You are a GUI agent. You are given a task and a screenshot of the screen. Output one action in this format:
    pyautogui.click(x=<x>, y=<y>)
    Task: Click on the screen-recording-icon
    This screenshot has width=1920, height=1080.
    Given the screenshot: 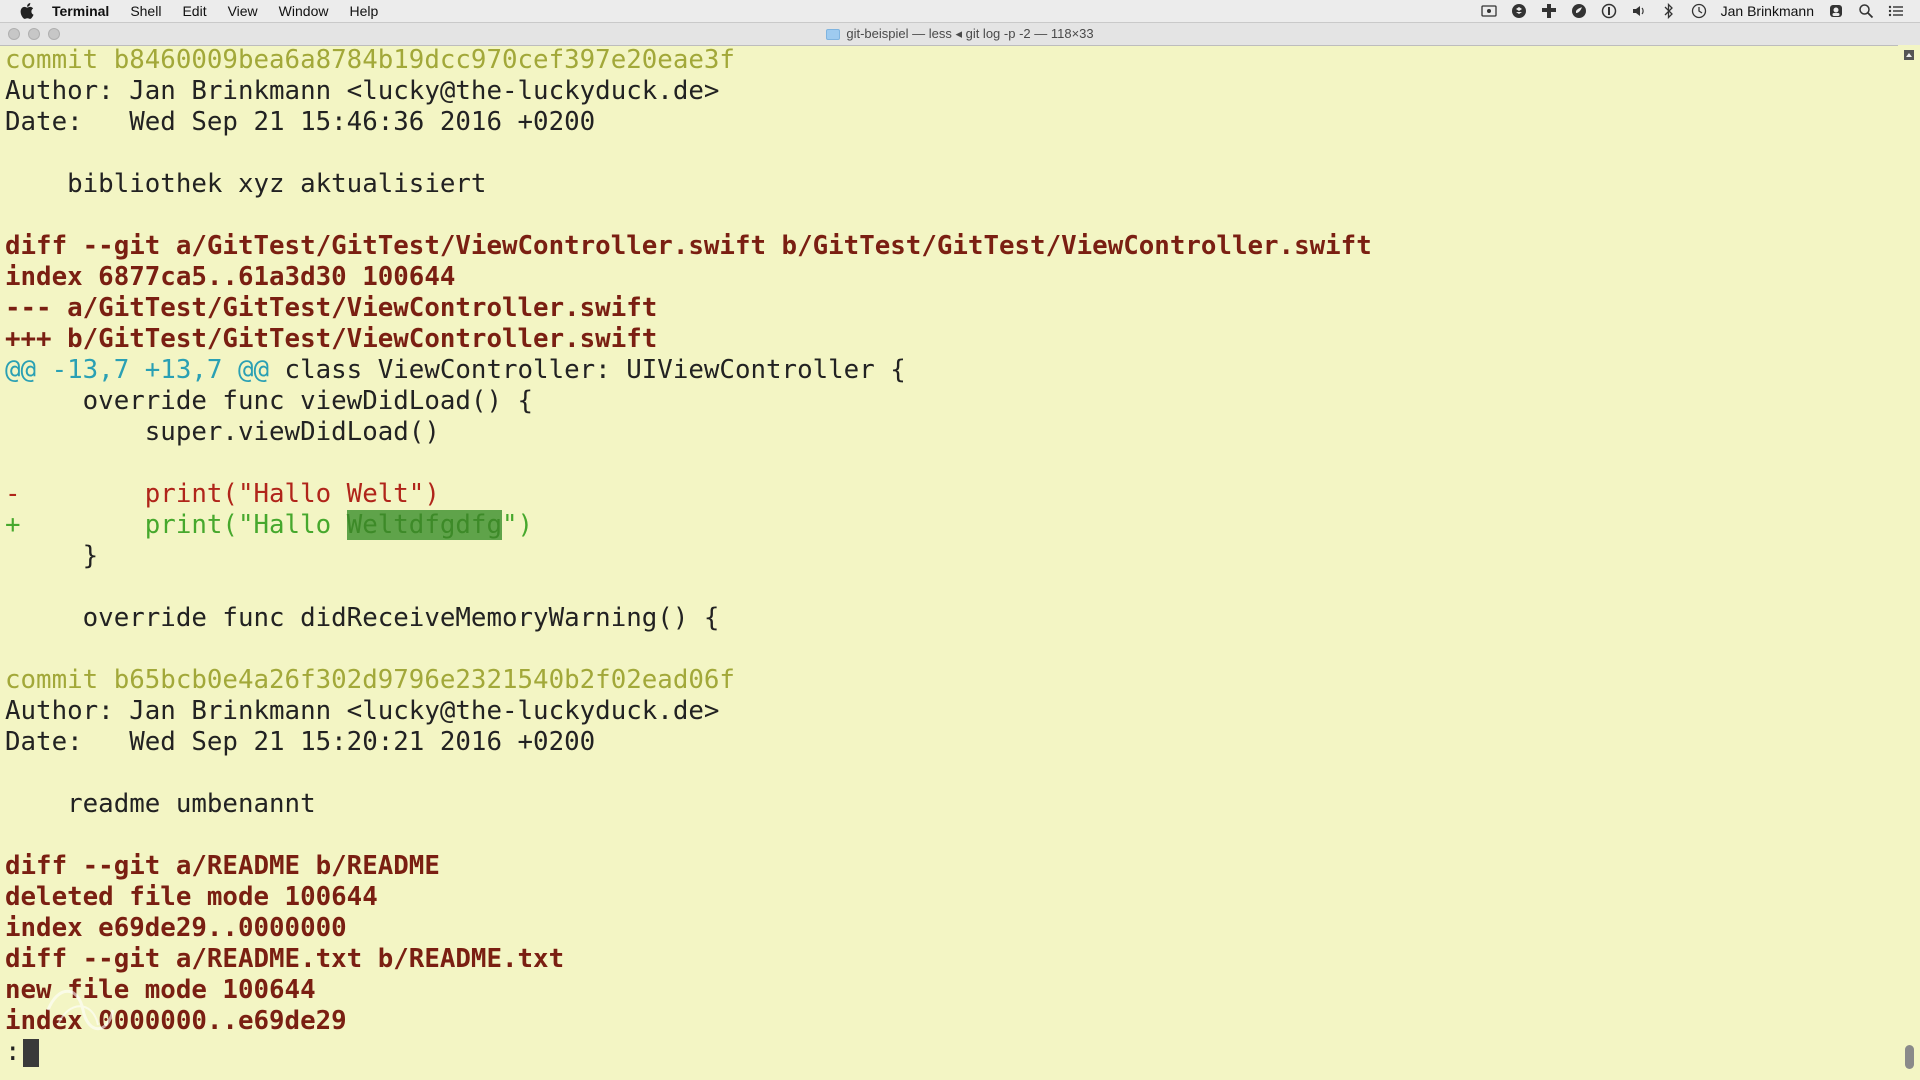 What is the action you would take?
    pyautogui.click(x=1488, y=11)
    